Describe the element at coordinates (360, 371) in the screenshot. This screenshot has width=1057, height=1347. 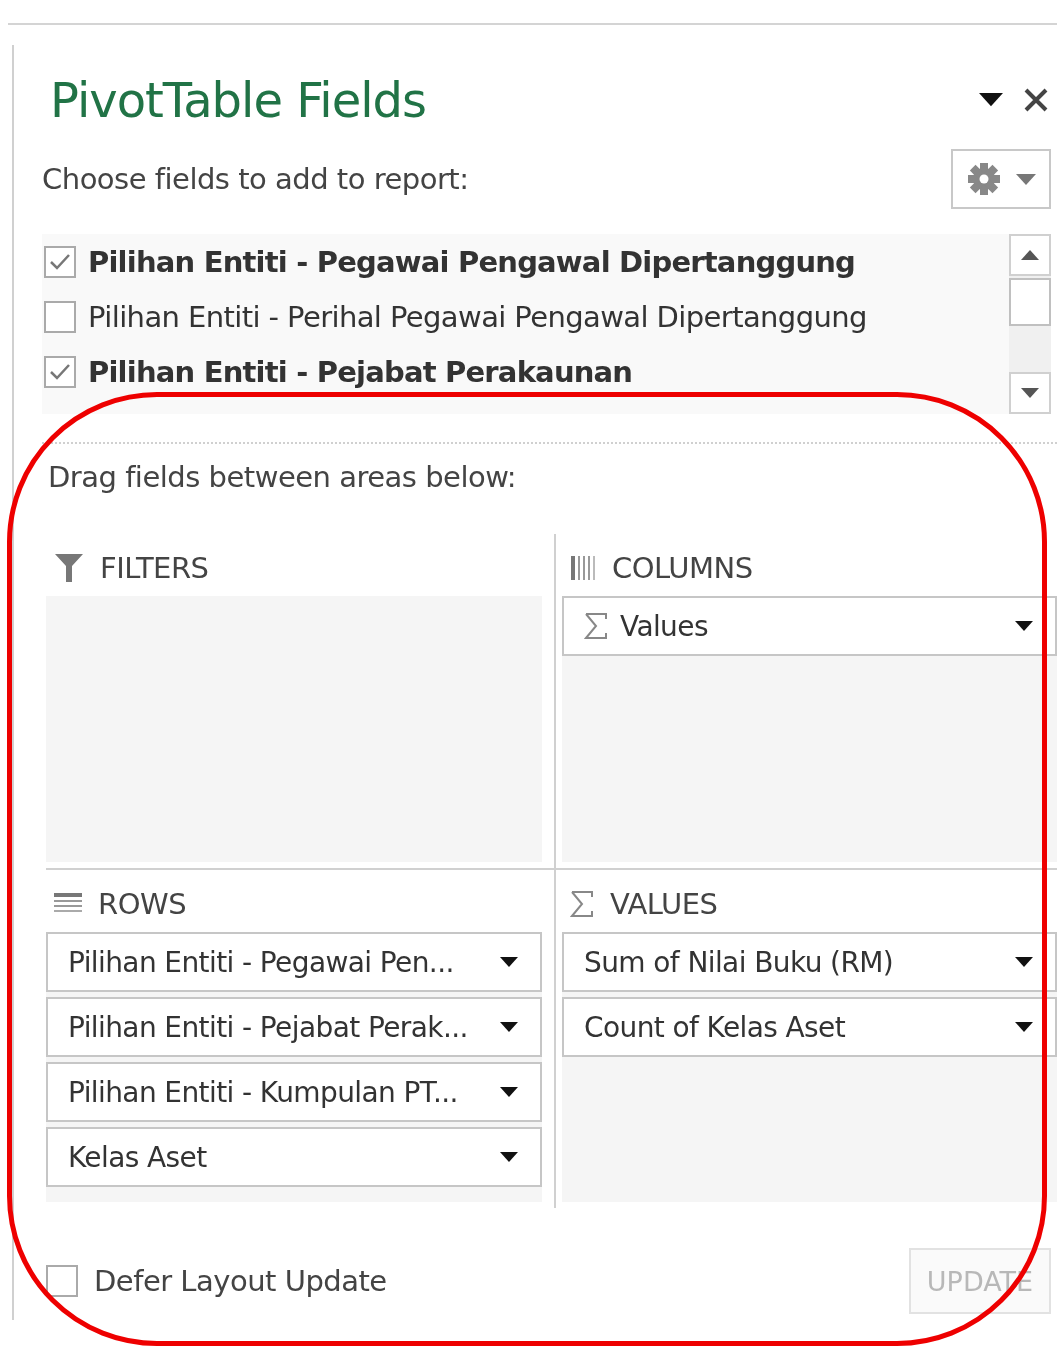
I see `field-name: Pilihan Entiti - Pejabat Perakaunan` at that location.